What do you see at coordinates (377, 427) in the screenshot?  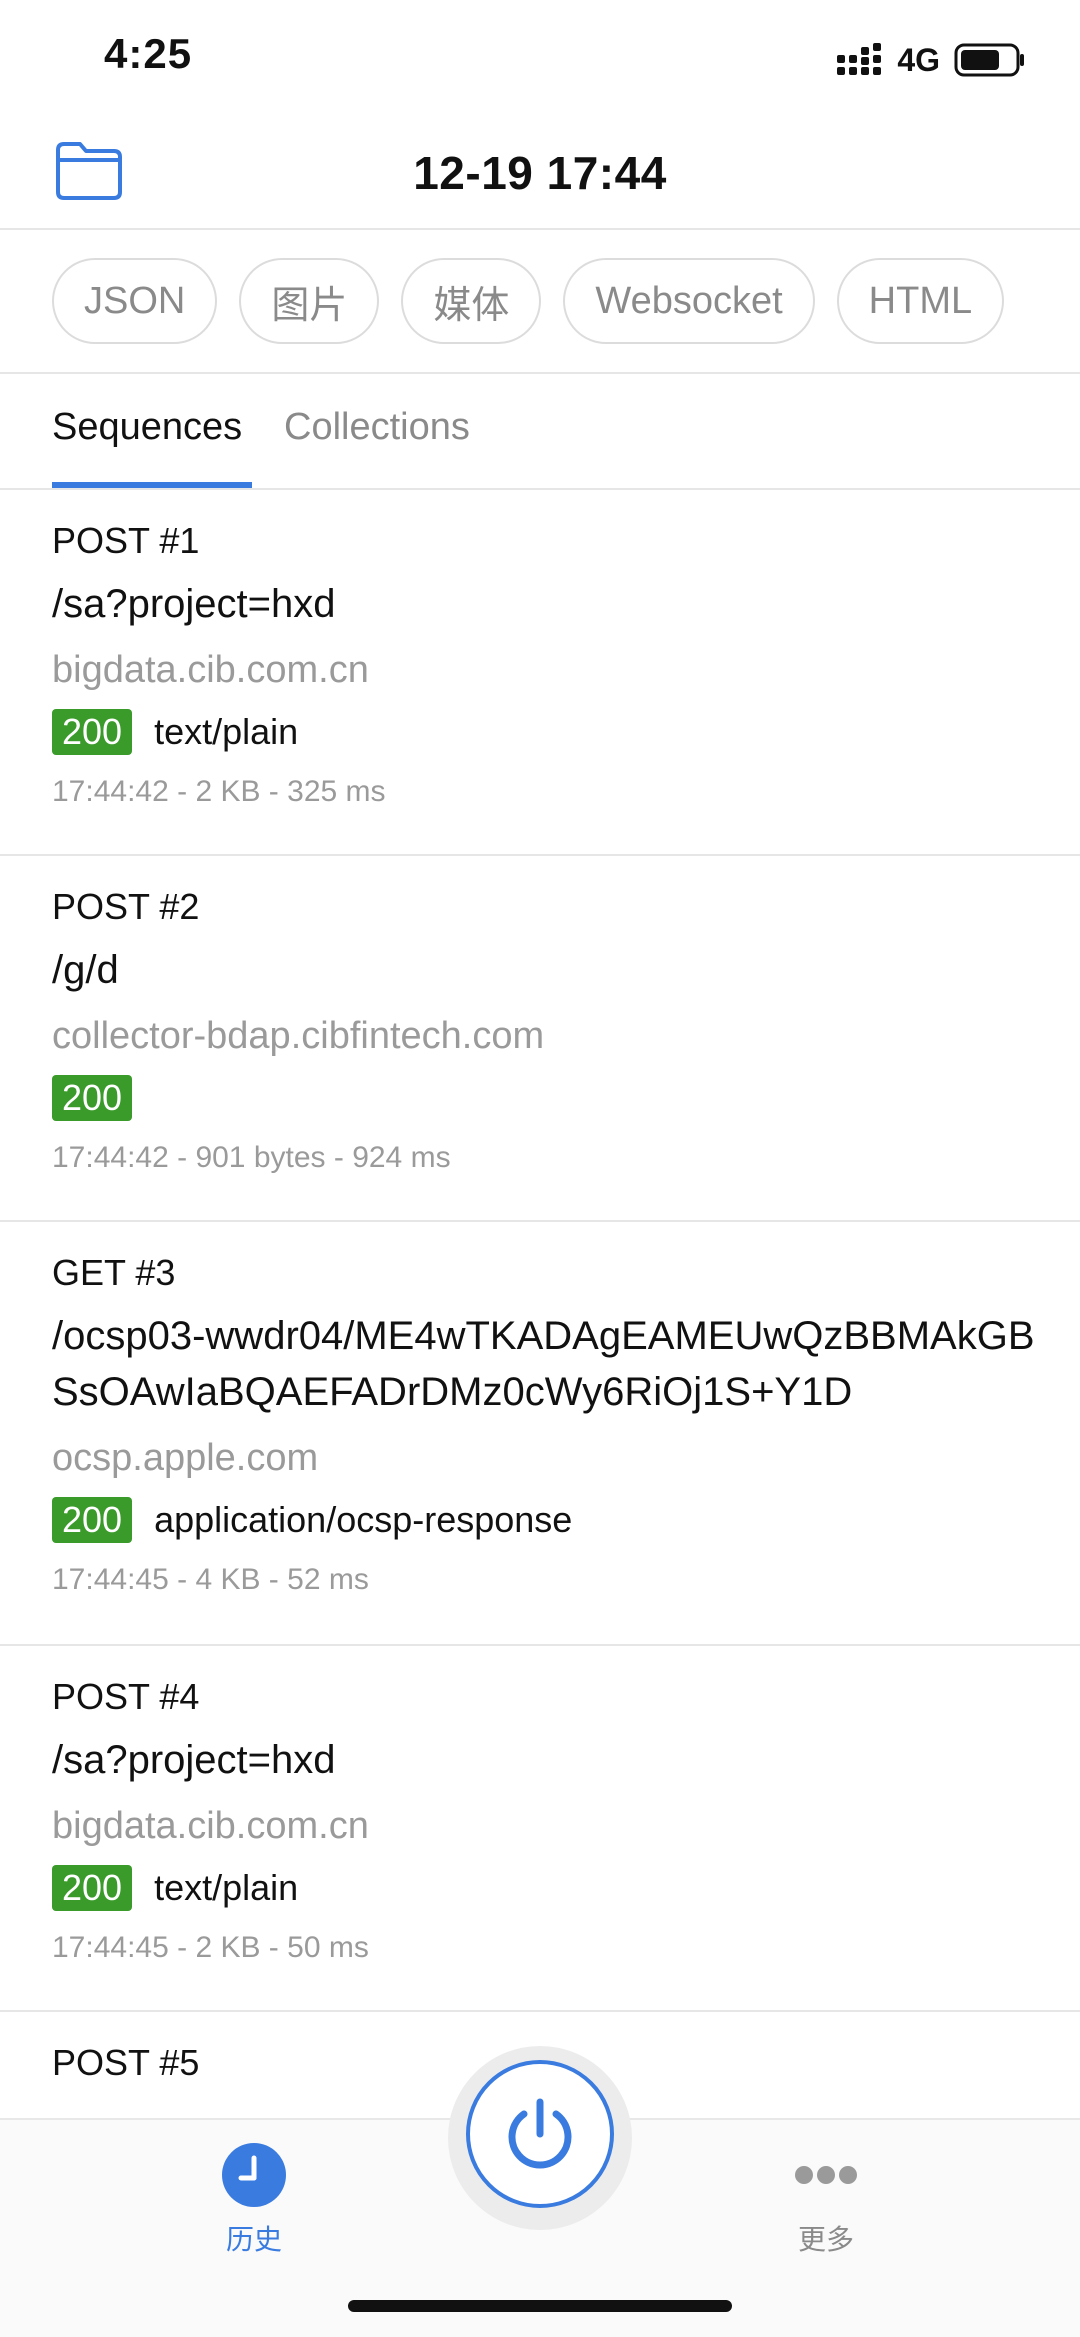 I see `tab-collections: Collections` at bounding box center [377, 427].